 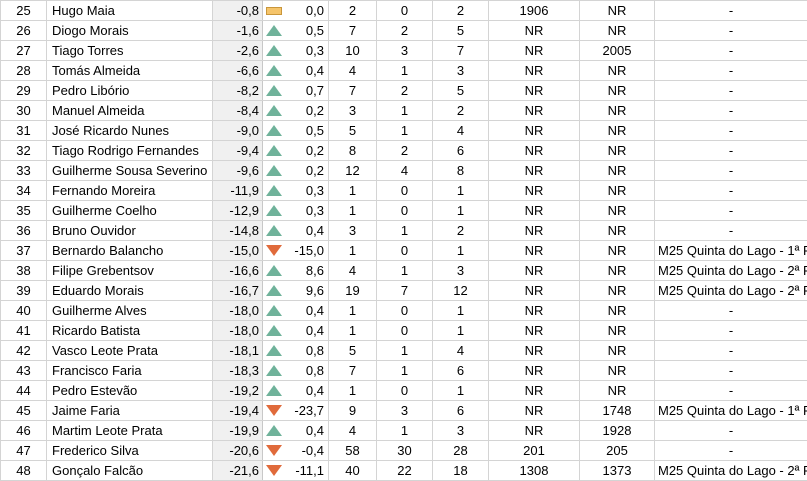 What do you see at coordinates (237, 50) in the screenshot?
I see `points-cell: -2,6` at bounding box center [237, 50].